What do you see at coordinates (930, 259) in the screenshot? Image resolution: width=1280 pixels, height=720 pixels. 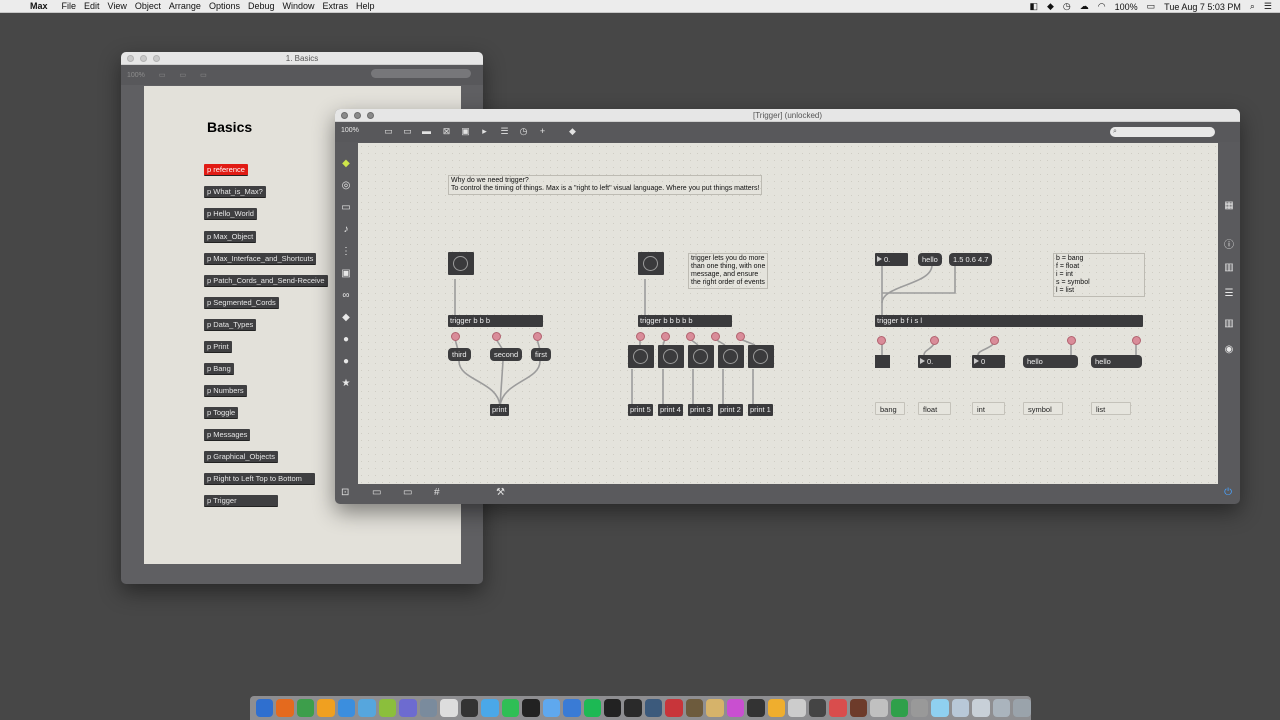 I see `message-box-hello: hello` at bounding box center [930, 259].